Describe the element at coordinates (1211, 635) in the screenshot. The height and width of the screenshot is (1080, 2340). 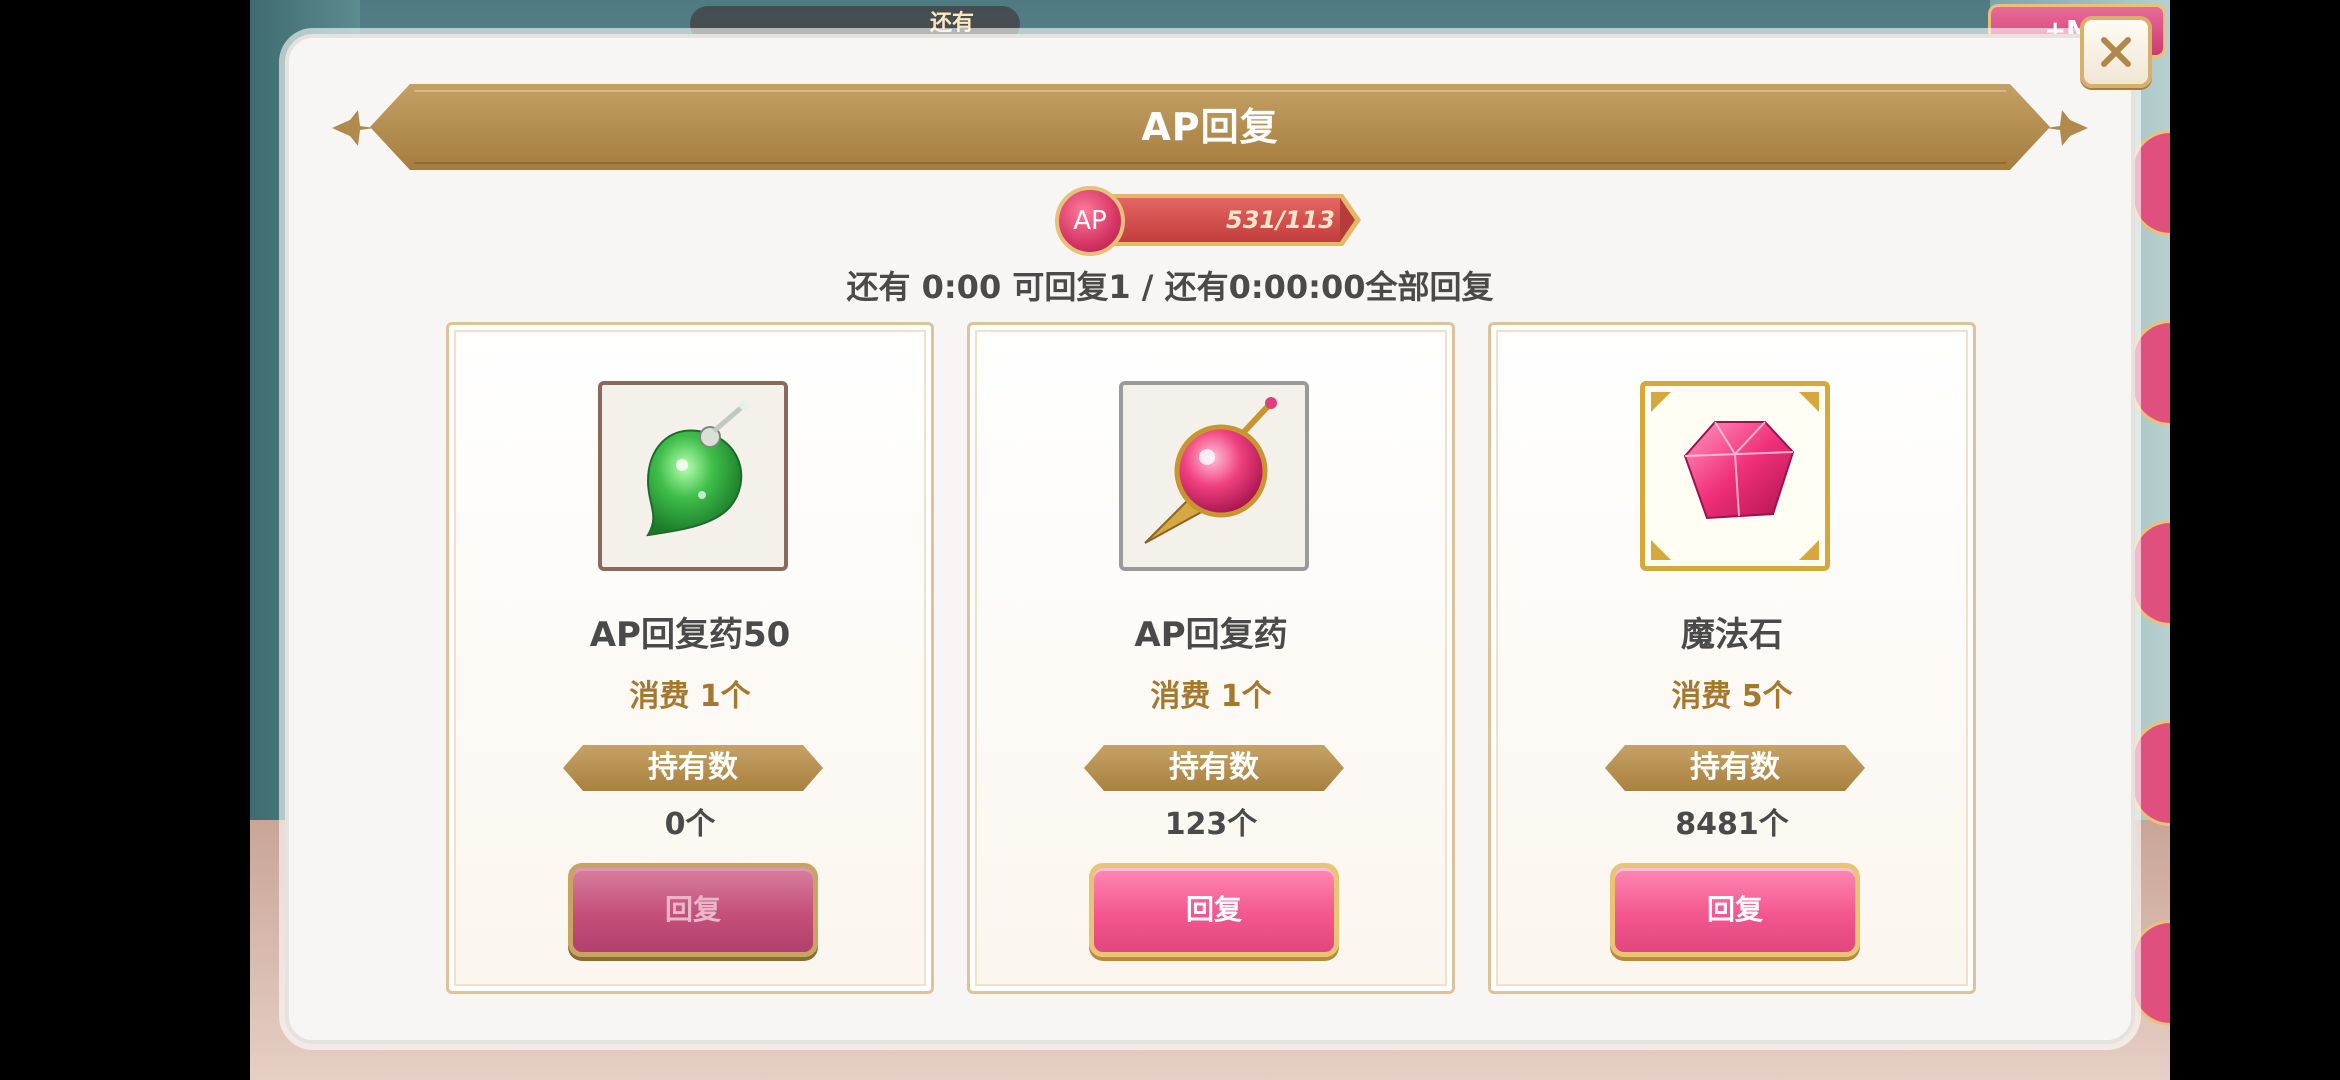
I see `item-name: AP回复药` at that location.